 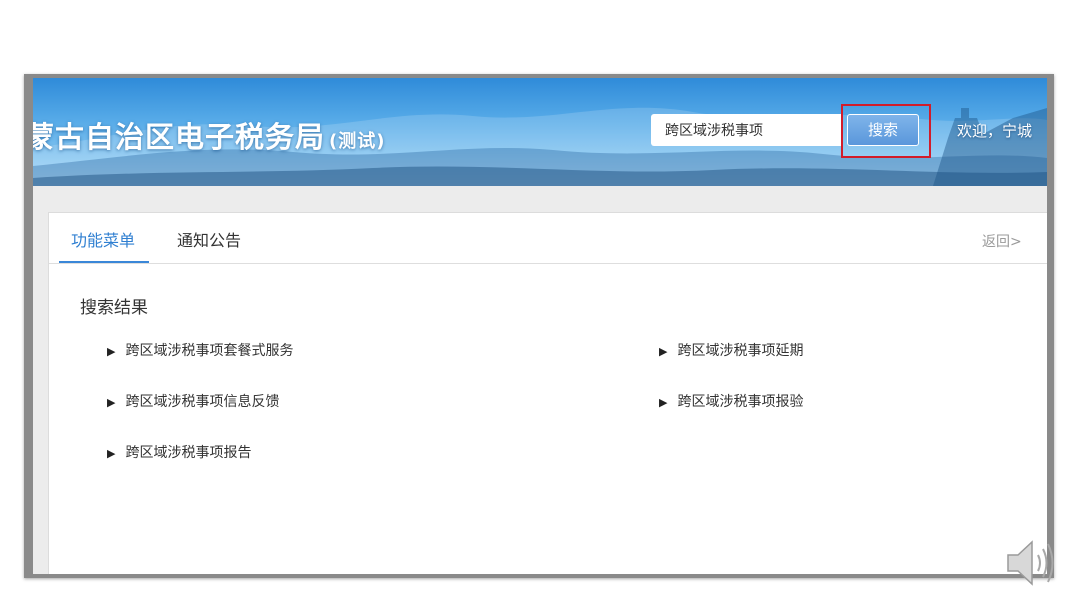 I want to click on back-link: 返回>, so click(x=1002, y=241).